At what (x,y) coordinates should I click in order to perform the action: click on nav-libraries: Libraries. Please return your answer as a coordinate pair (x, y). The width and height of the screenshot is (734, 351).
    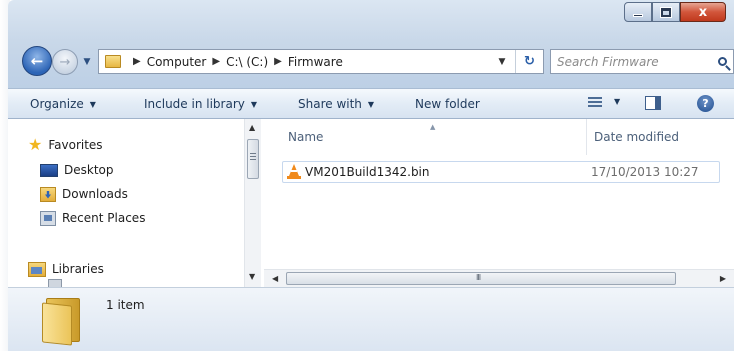
    Looking at the image, I should click on (66, 269).